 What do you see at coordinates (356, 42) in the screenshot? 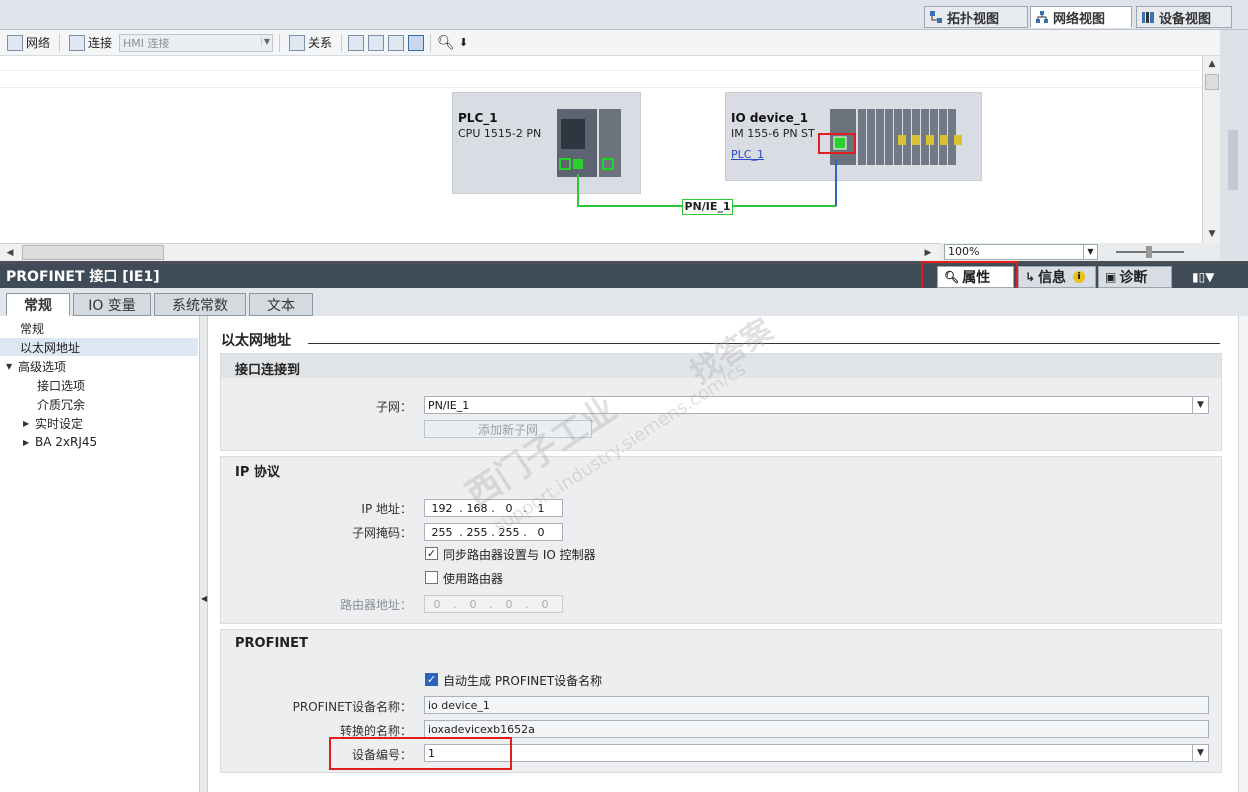
I see `show-names-icon` at bounding box center [356, 42].